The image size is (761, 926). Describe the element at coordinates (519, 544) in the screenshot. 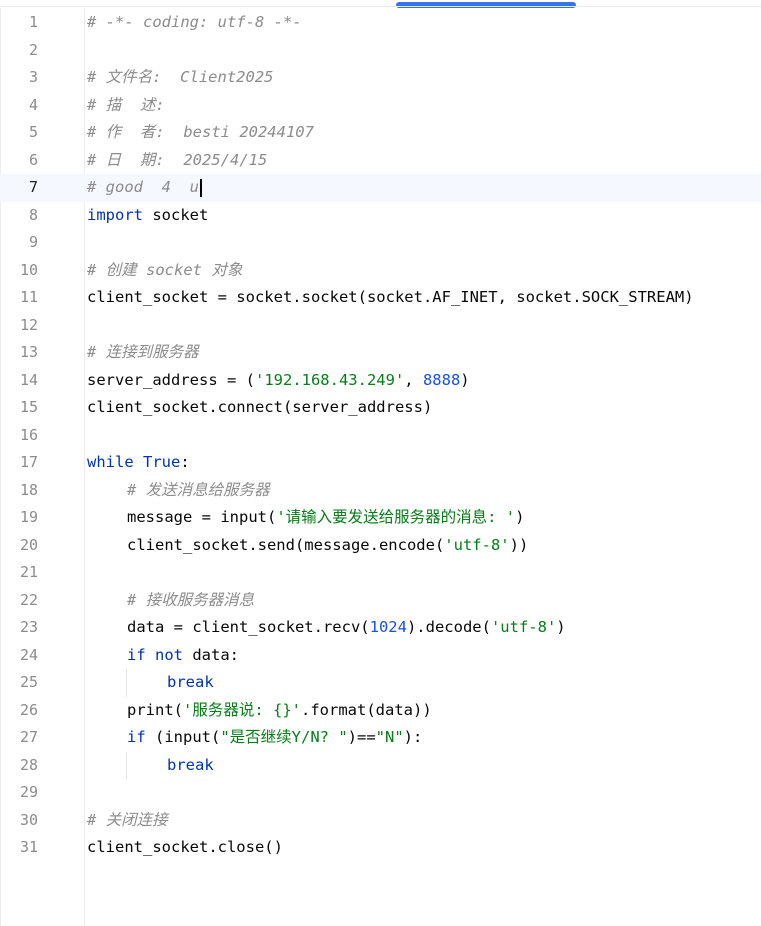

I see `code-token: ))` at that location.